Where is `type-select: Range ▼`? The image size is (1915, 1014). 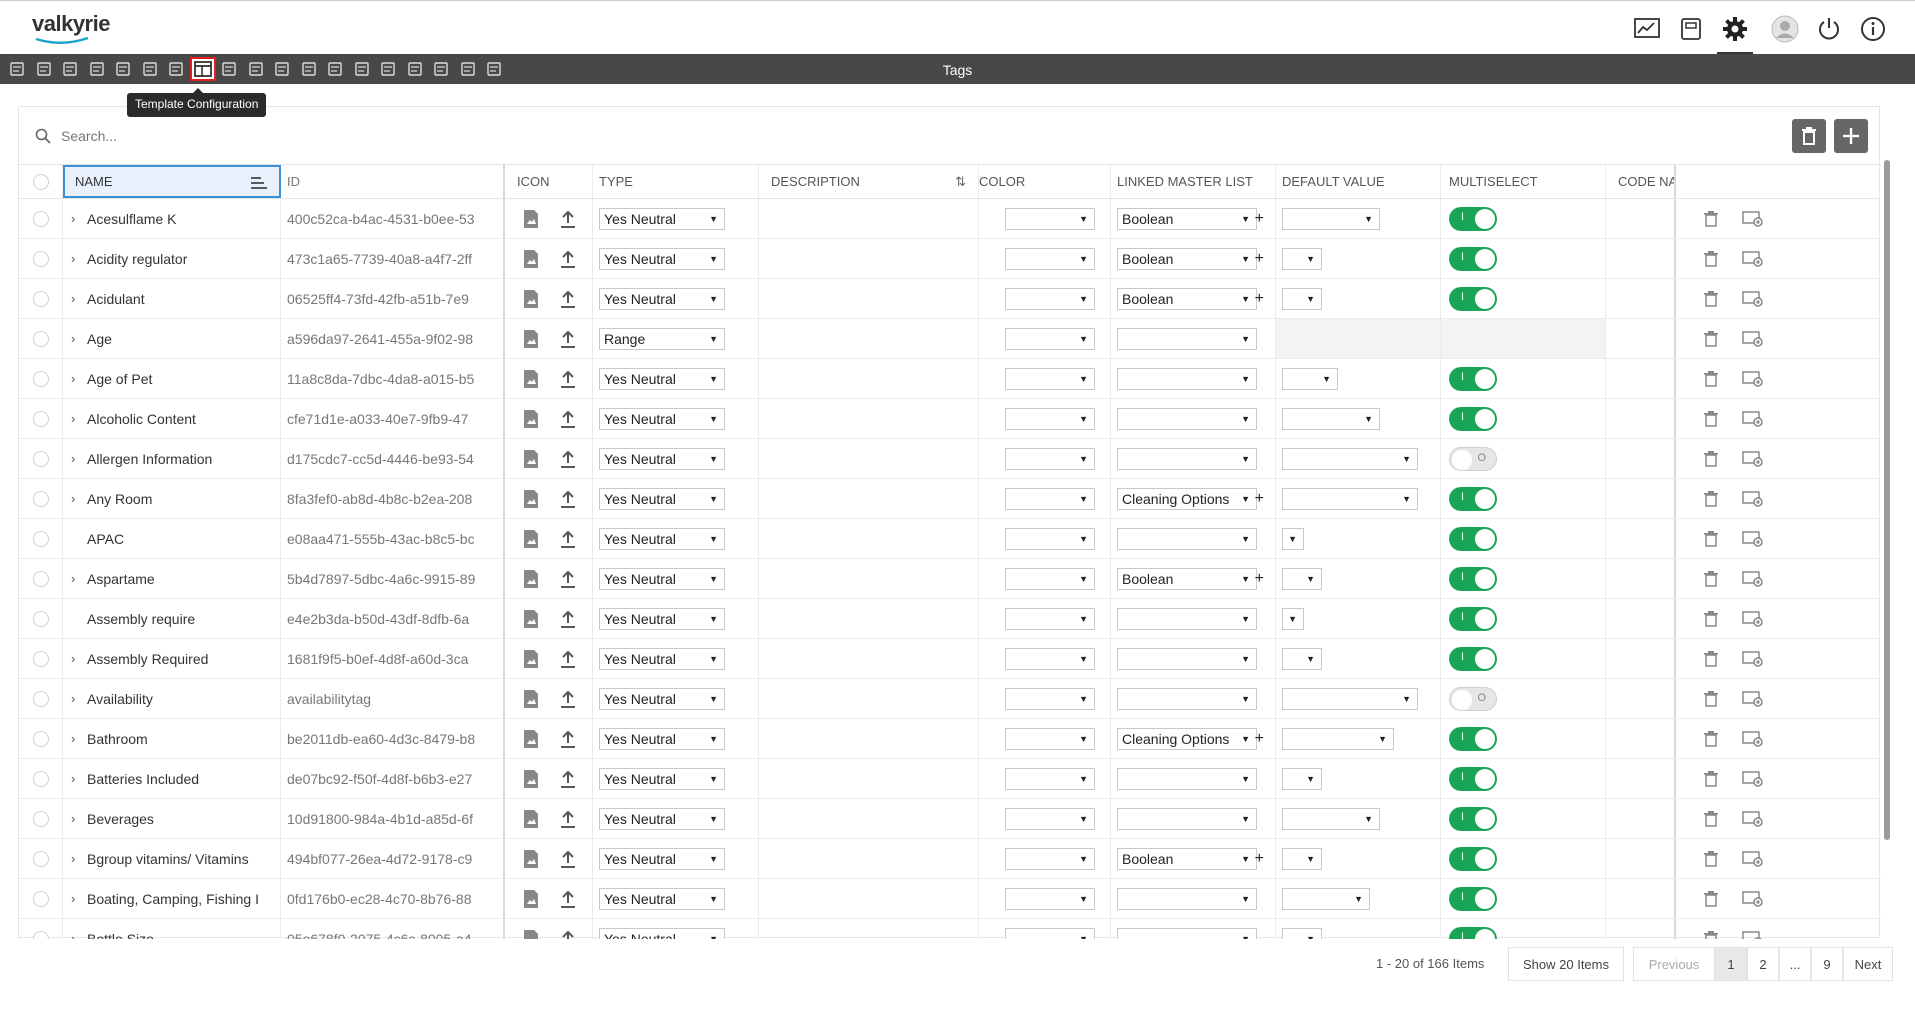 type-select: Range ▼ is located at coordinates (662, 338).